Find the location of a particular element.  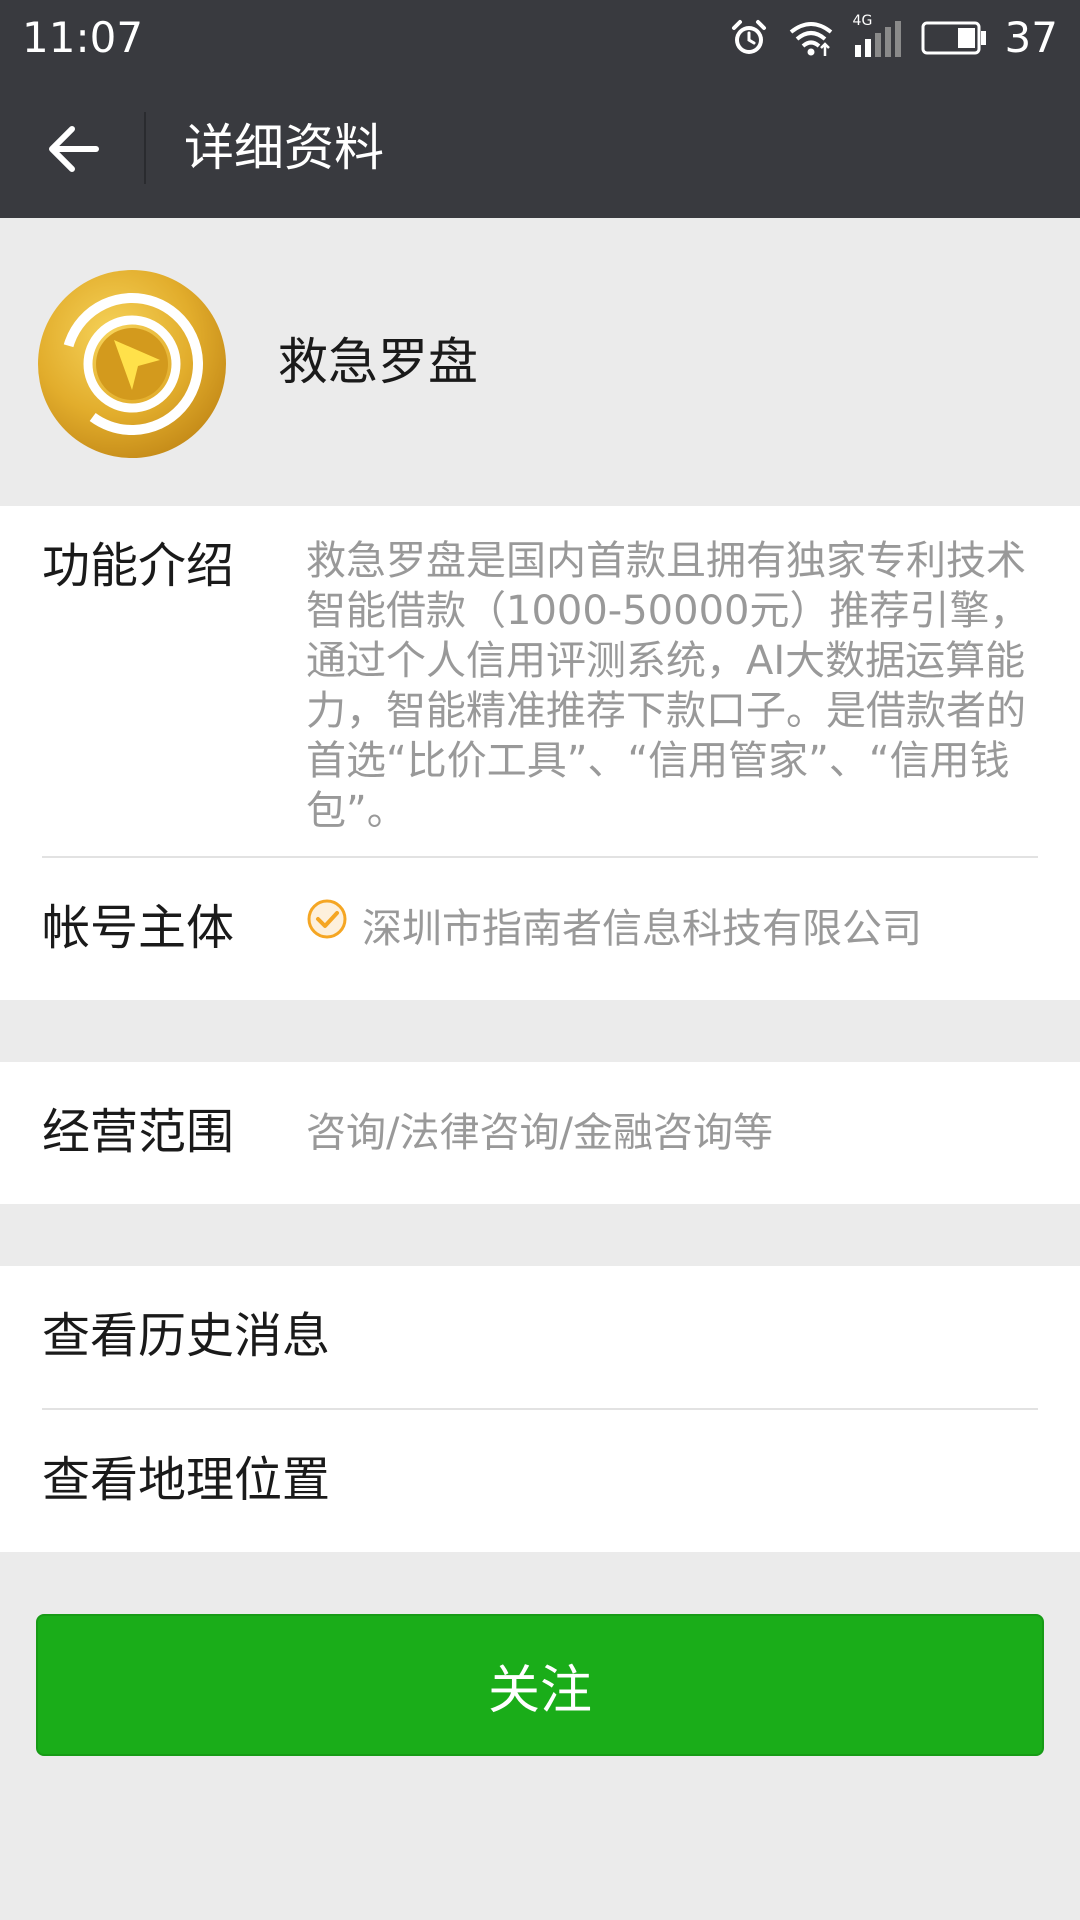

battery-icon is located at coordinates (954, 38).